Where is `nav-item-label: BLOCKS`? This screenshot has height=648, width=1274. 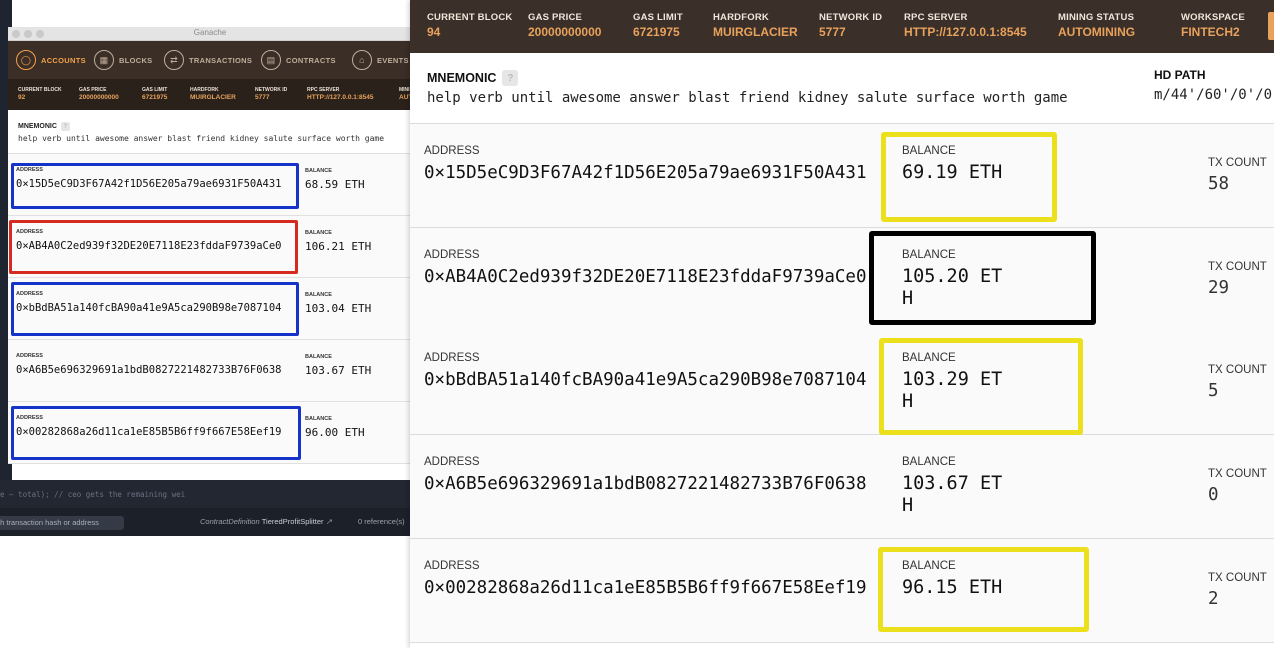 nav-item-label: BLOCKS is located at coordinates (136, 60).